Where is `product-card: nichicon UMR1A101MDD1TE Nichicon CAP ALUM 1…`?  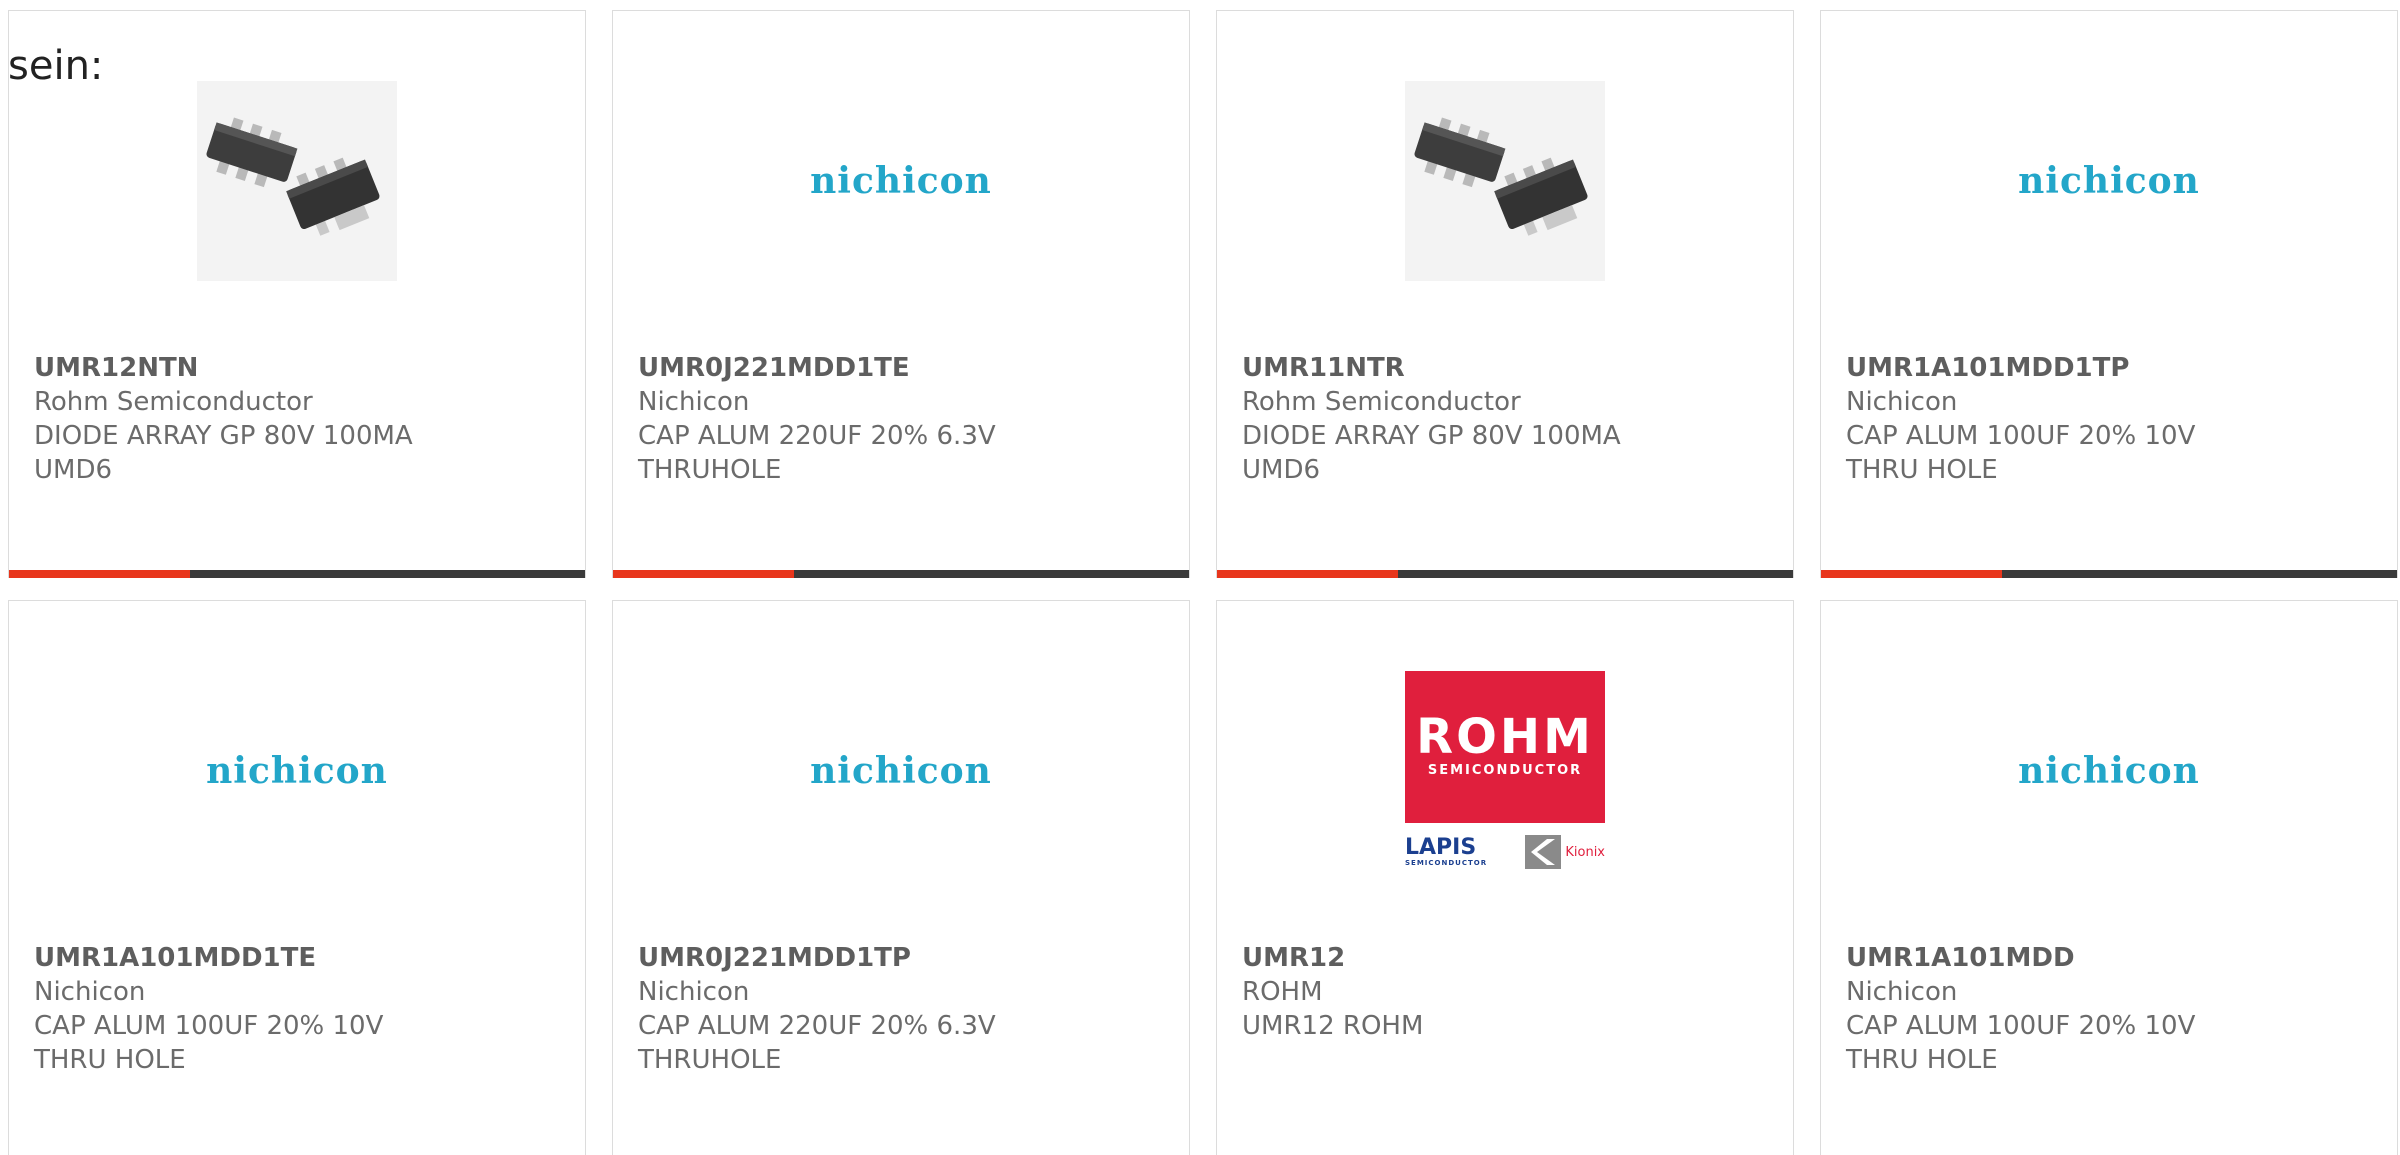
product-card: nichicon UMR1A101MDD1TE Nichicon CAP ALUM 1… is located at coordinates (297, 877).